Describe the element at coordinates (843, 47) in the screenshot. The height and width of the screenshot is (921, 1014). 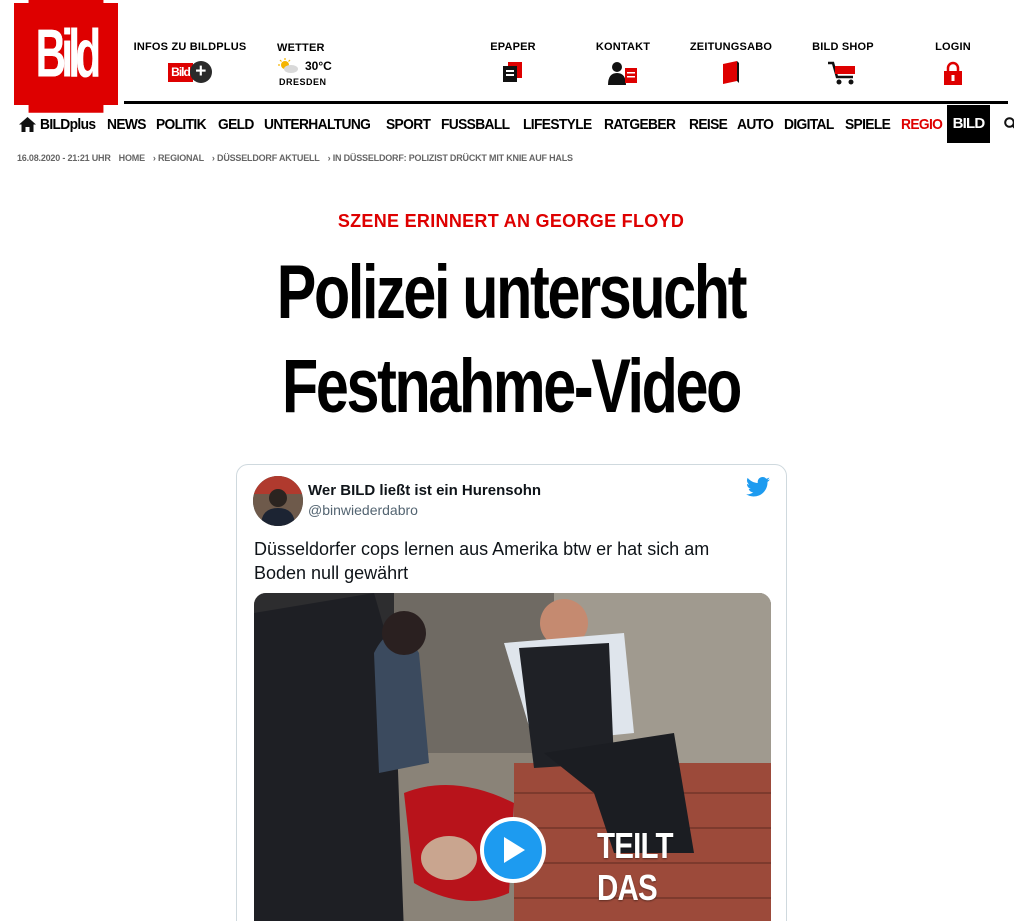
I see `bild-shop-label: BILD SHOP` at that location.